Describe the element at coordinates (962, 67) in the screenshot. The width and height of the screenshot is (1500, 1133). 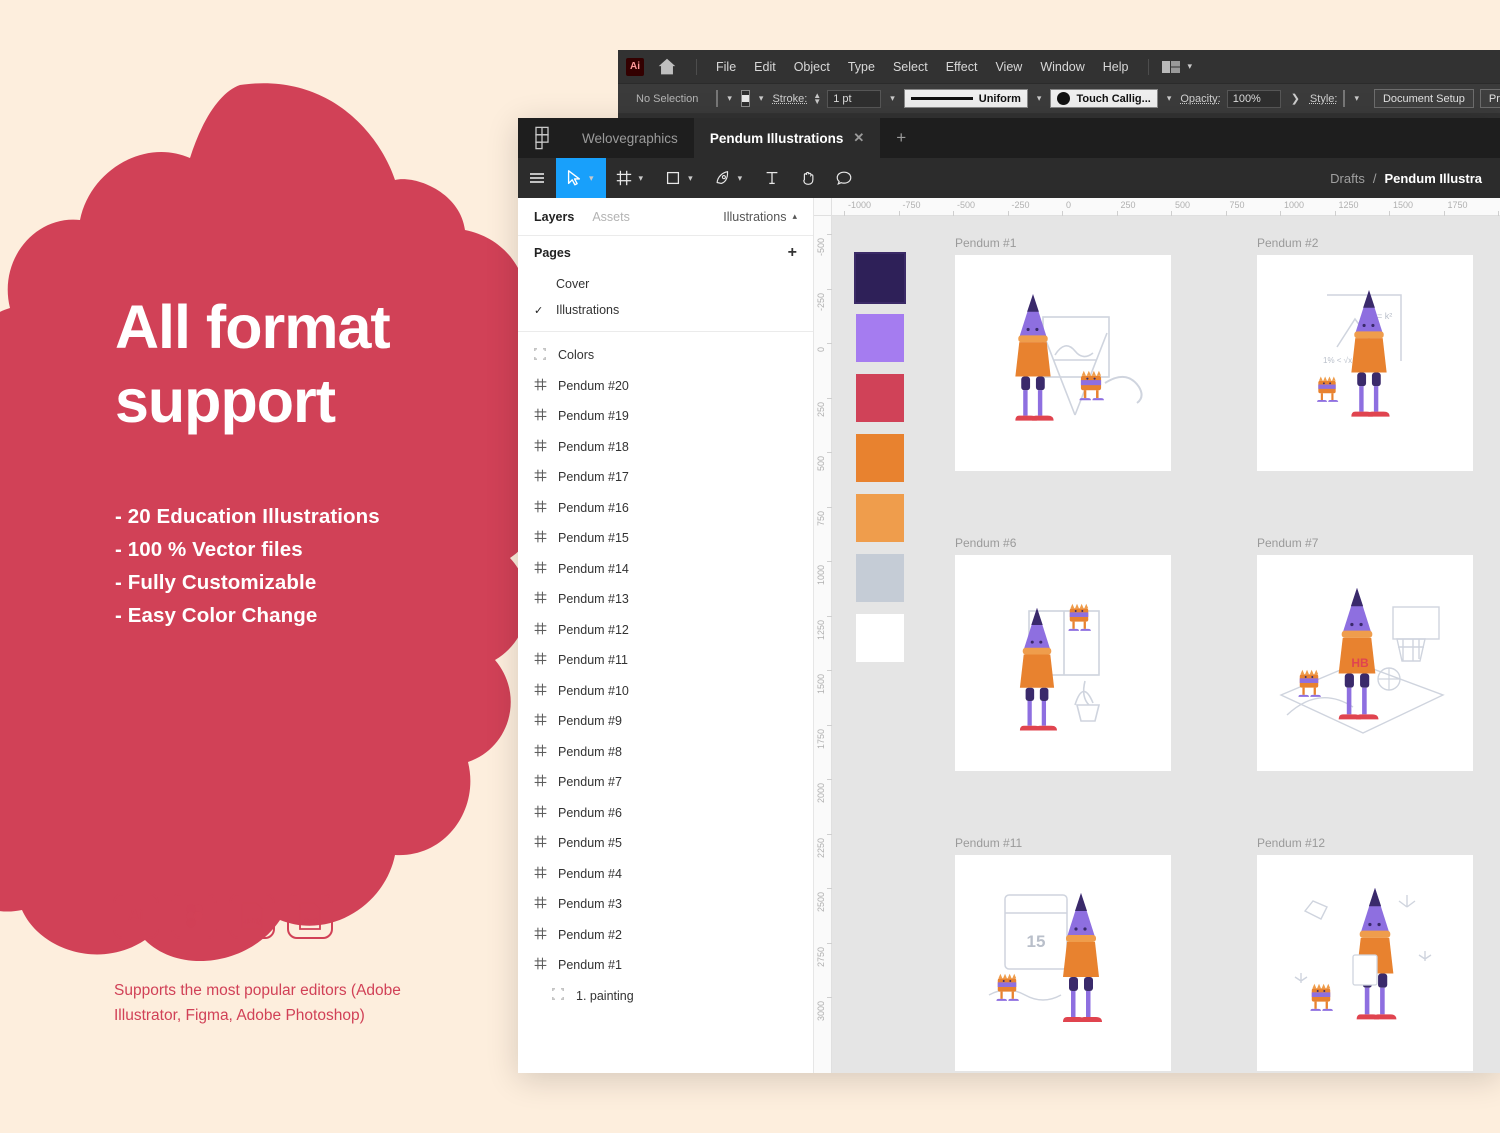
I see `menu-effect: Effect` at that location.